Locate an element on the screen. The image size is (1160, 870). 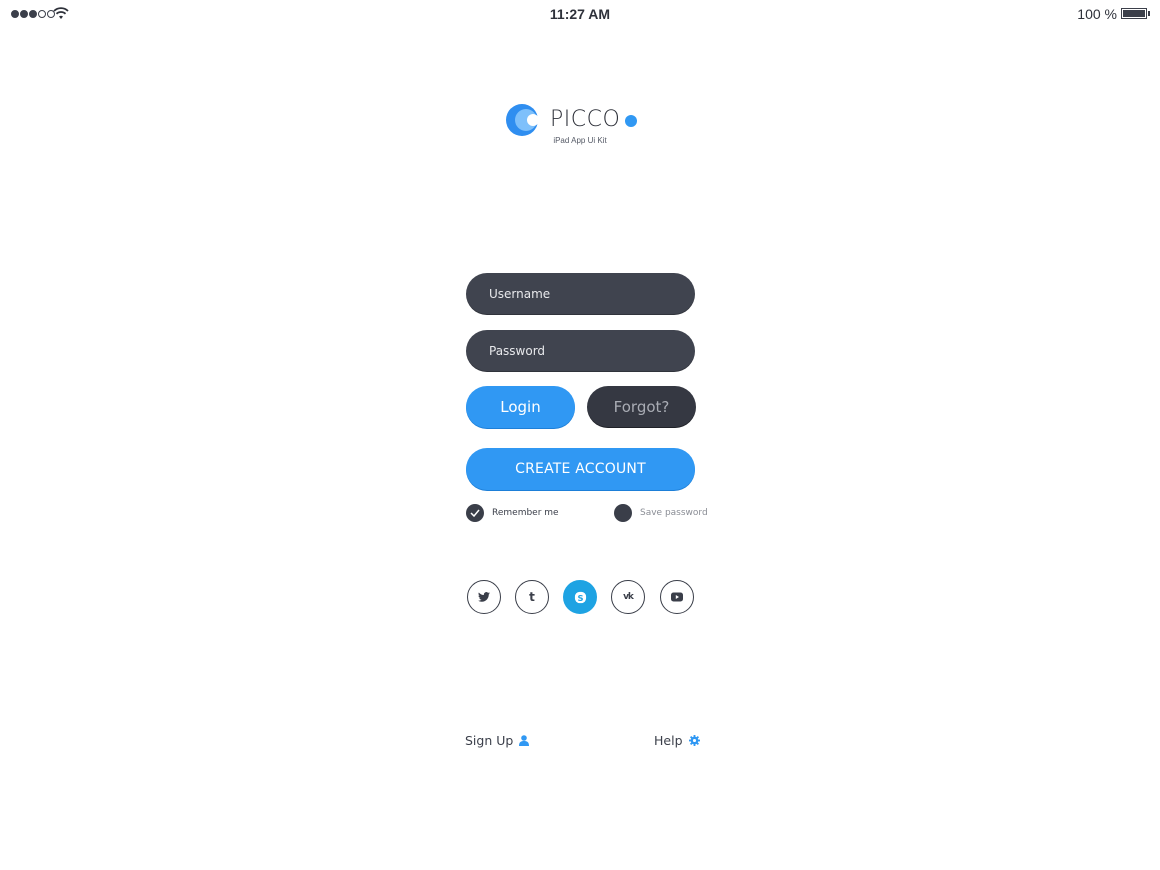
gear-icon is located at coordinates (694, 740).